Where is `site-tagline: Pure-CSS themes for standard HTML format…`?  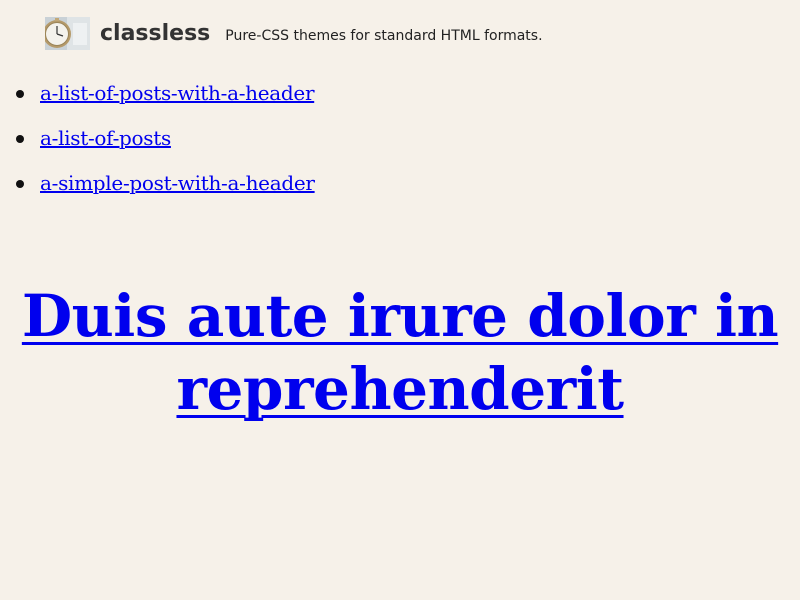
site-tagline: Pure-CSS themes for standard HTML format… is located at coordinates (384, 36).